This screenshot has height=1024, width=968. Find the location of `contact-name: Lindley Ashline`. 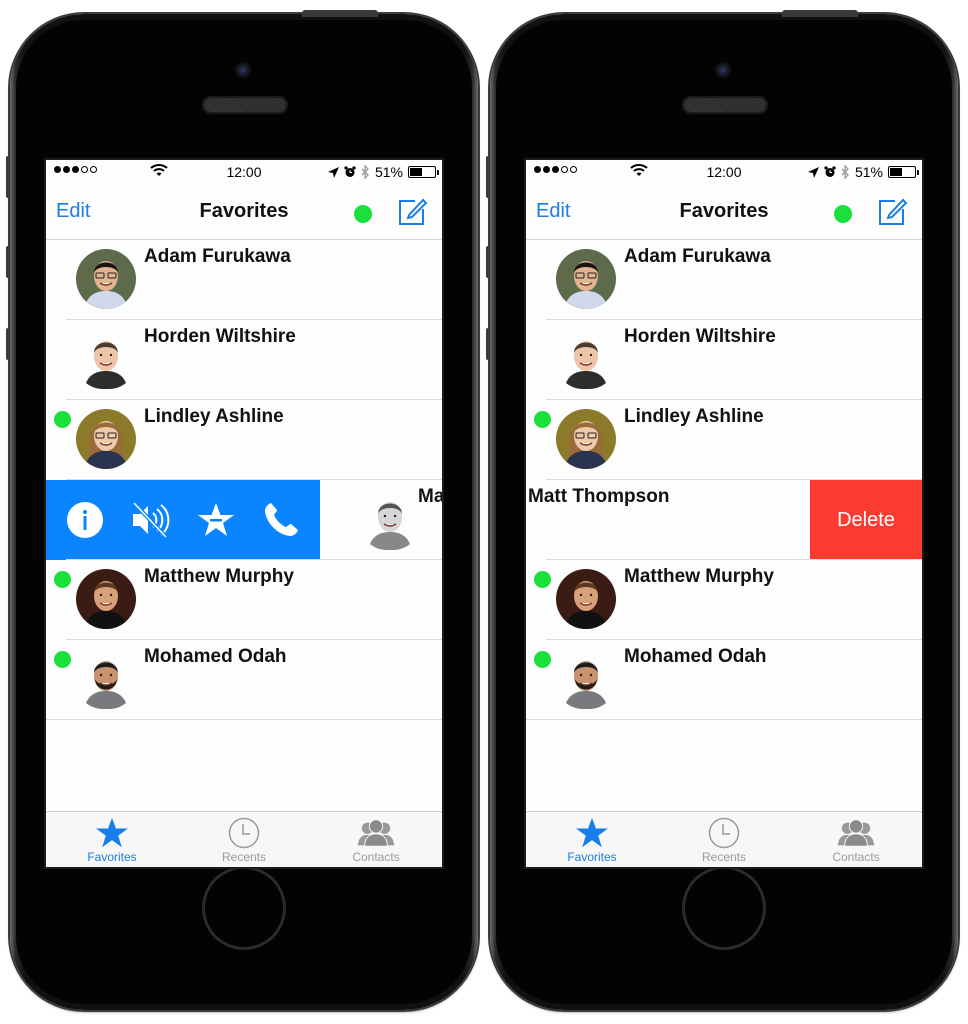

contact-name: Lindley Ashline is located at coordinates (214, 416).